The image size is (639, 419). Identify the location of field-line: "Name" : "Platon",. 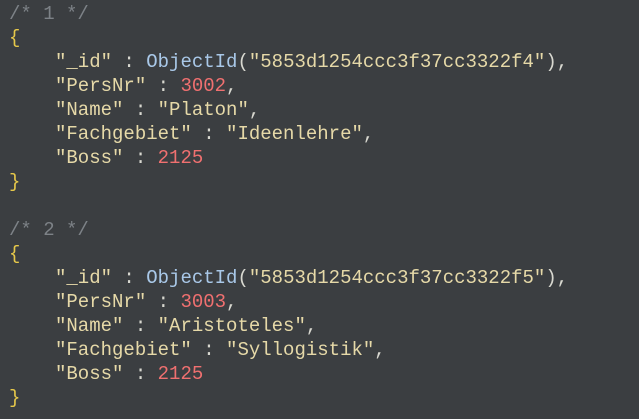
(324, 110).